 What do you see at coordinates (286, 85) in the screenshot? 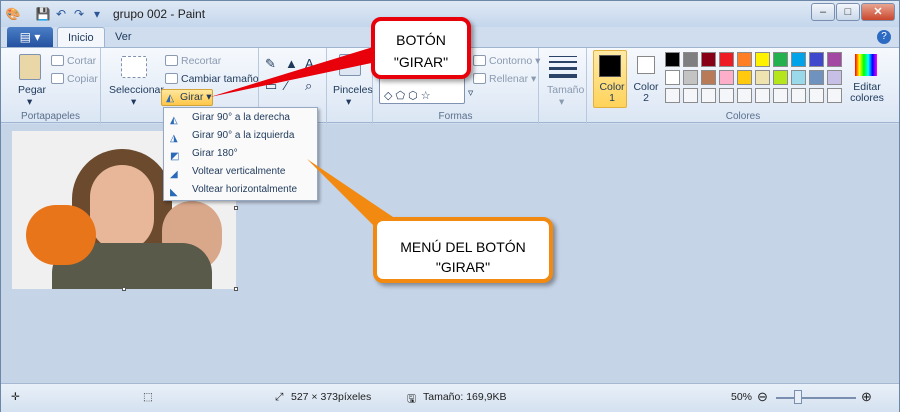
I see `color-picker-icon: ⁄` at bounding box center [286, 85].